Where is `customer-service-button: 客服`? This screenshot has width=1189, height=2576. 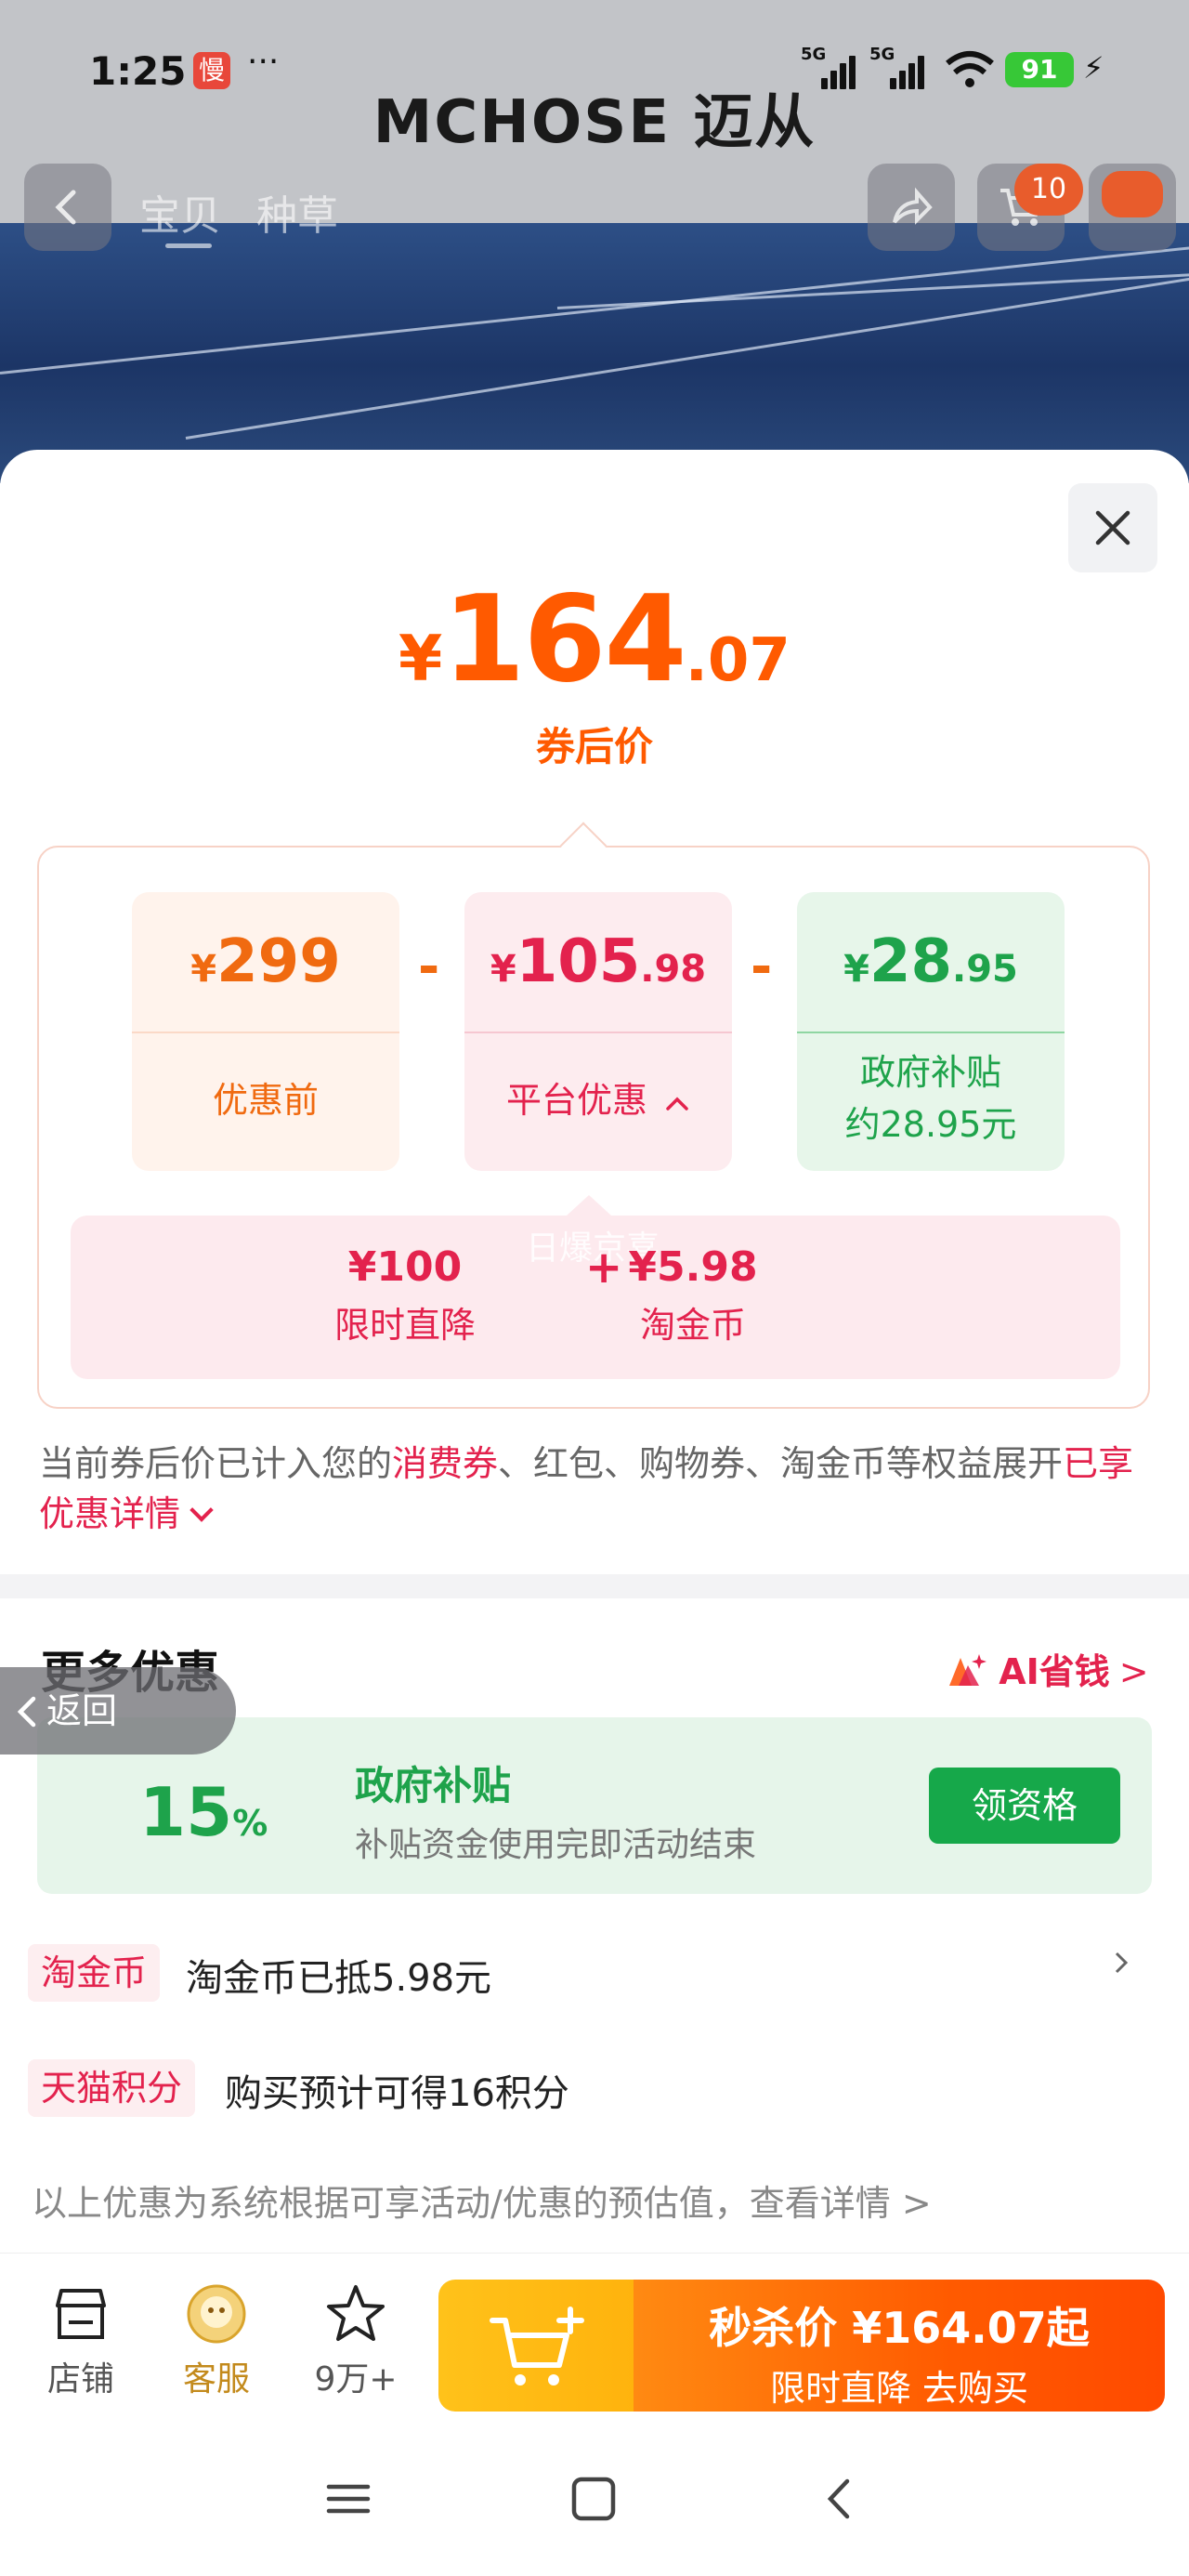 customer-service-button: 客服 is located at coordinates (216, 2340).